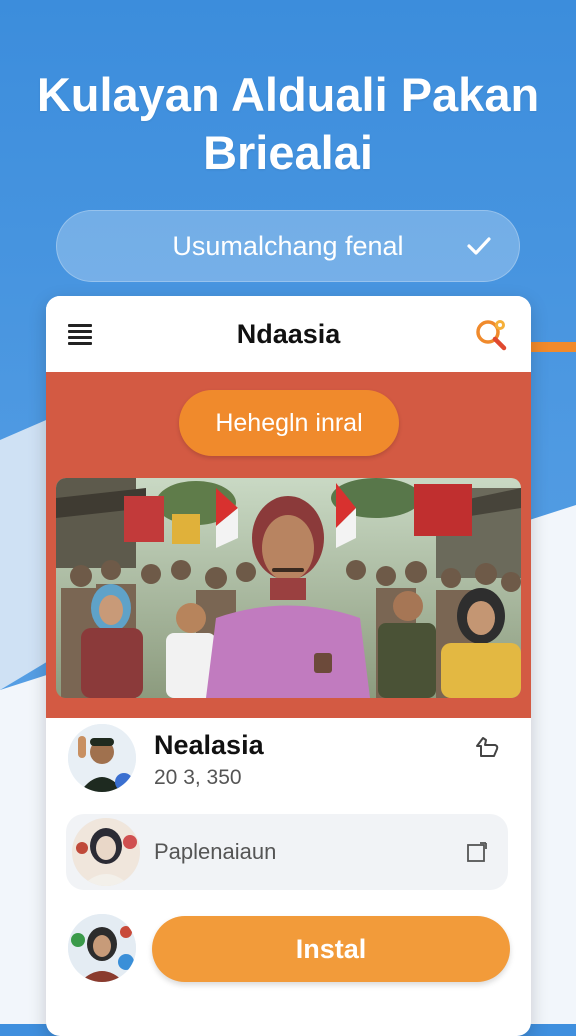 Image resolution: width=576 pixels, height=1036 pixels. I want to click on hero-title-line2: Briealai, so click(288, 152).